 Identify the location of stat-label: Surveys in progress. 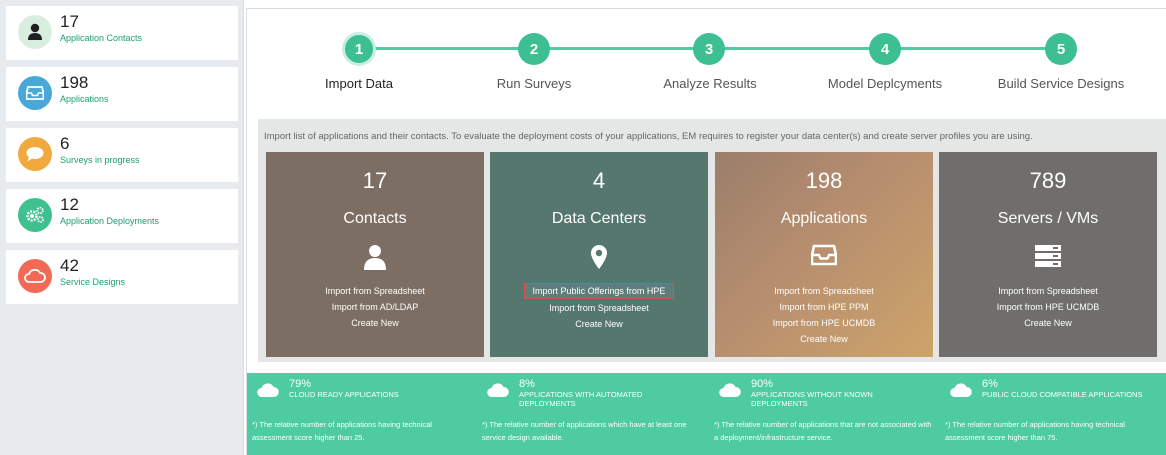
(100, 160).